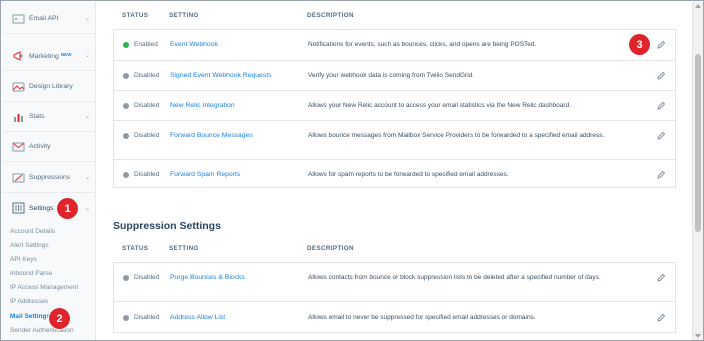  Describe the element at coordinates (44, 18) in the screenshot. I see `sidebar-item-label: Email API` at that location.